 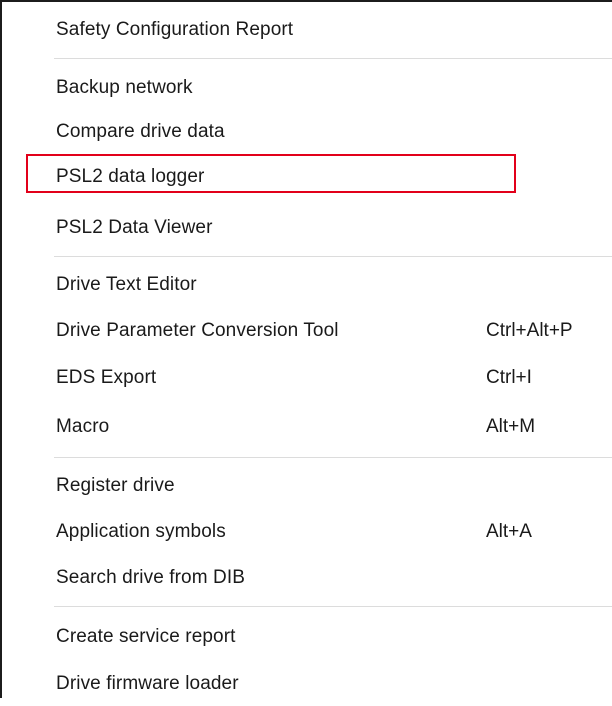 What do you see at coordinates (147, 683) in the screenshot?
I see `menu-item-label: Drive firmware loader` at bounding box center [147, 683].